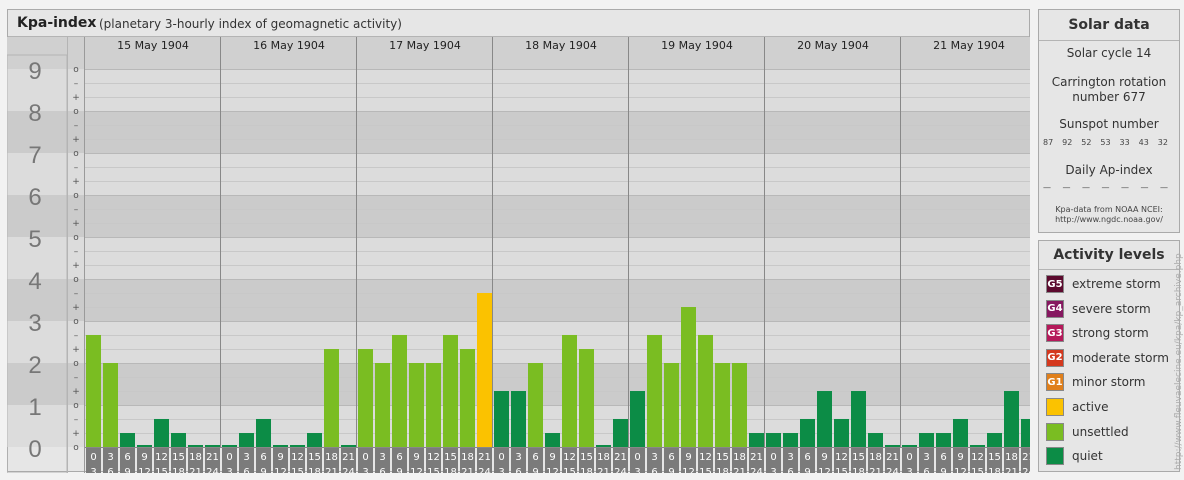 This screenshot has width=1184, height=480. What do you see at coordinates (1109, 255) in the screenshot?
I see `activity-levels-title: Activity levels` at bounding box center [1109, 255].